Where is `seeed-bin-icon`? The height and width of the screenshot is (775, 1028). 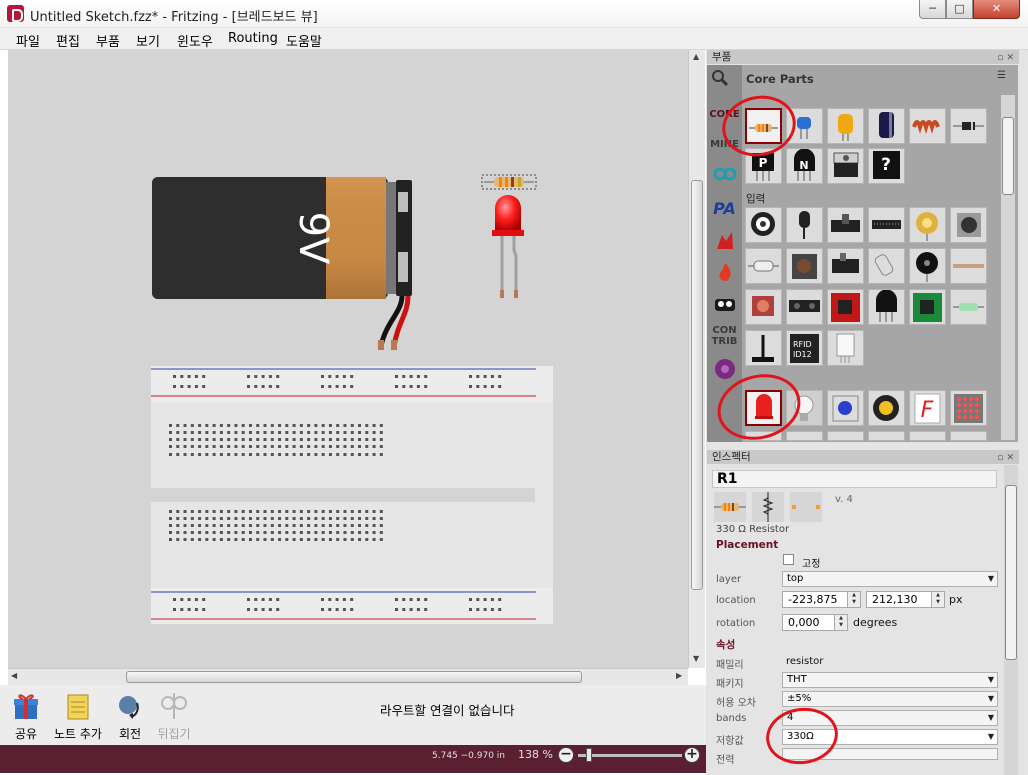 seeed-bin-icon is located at coordinates (724, 304).